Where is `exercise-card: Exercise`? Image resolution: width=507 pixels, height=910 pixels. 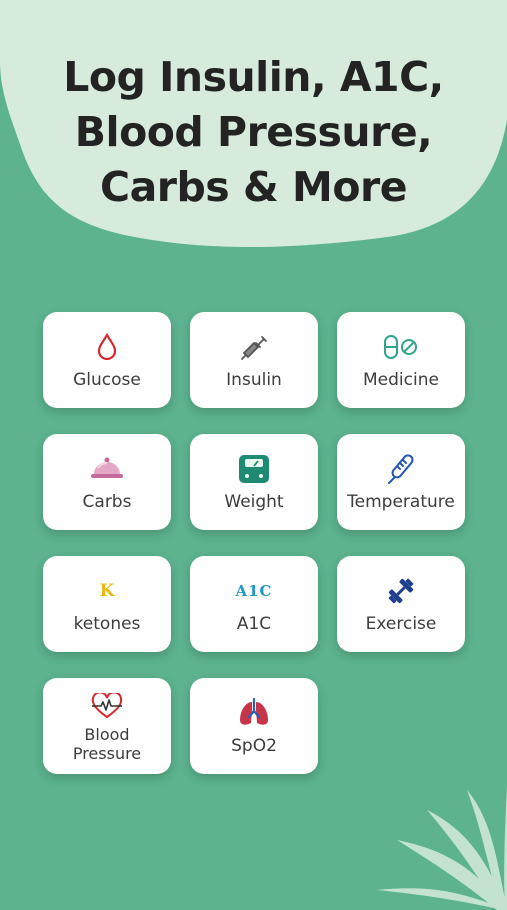 exercise-card: Exercise is located at coordinates (401, 604).